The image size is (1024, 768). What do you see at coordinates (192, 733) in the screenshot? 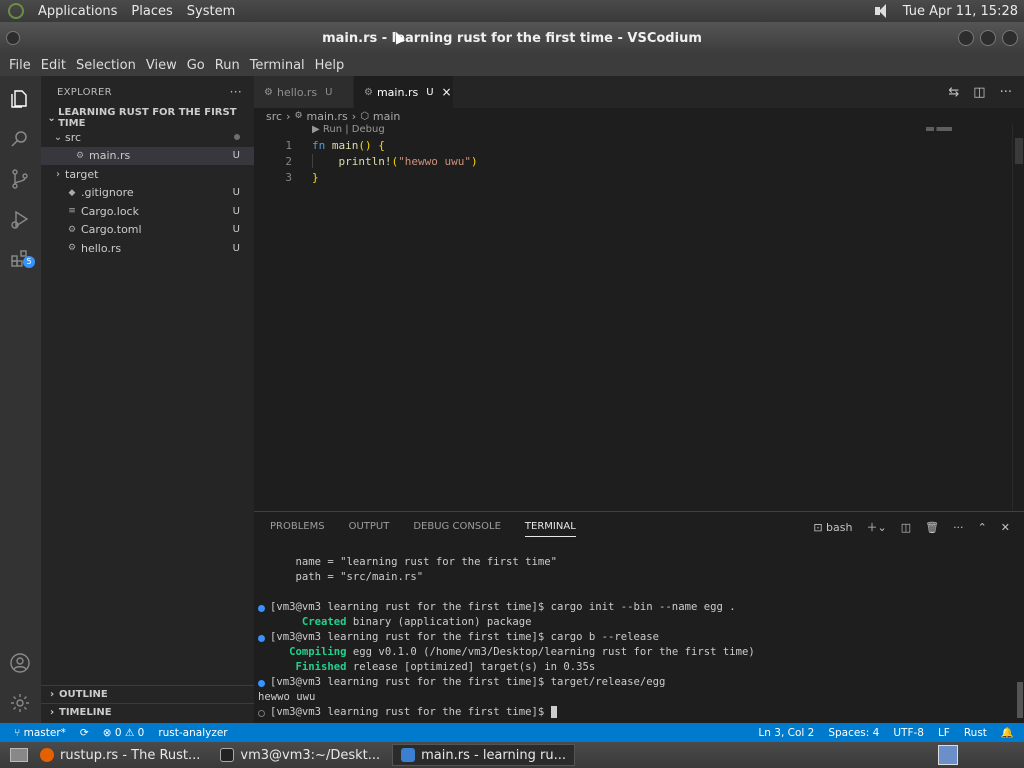
I see `rust-analyzer-status: rust-analyzer` at bounding box center [192, 733].